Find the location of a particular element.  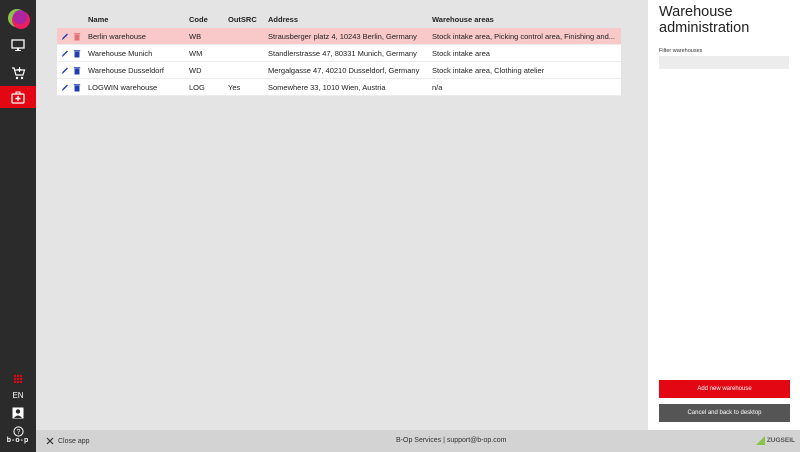

filter-label: Filter warehouses is located at coordinates (681, 51).